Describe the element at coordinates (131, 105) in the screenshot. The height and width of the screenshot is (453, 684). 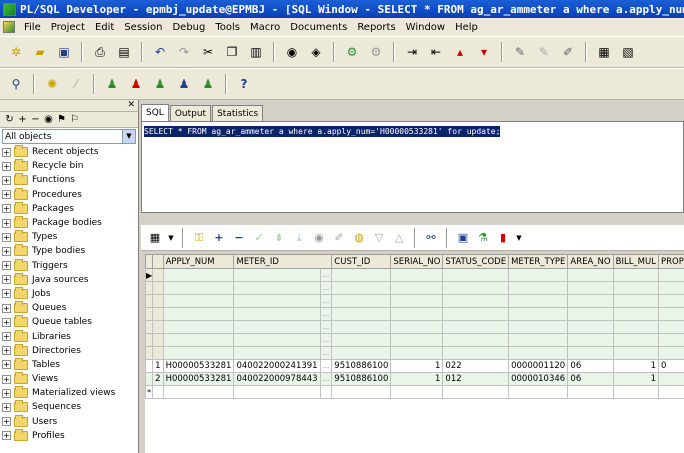
I see `close-icon: ✕` at that location.